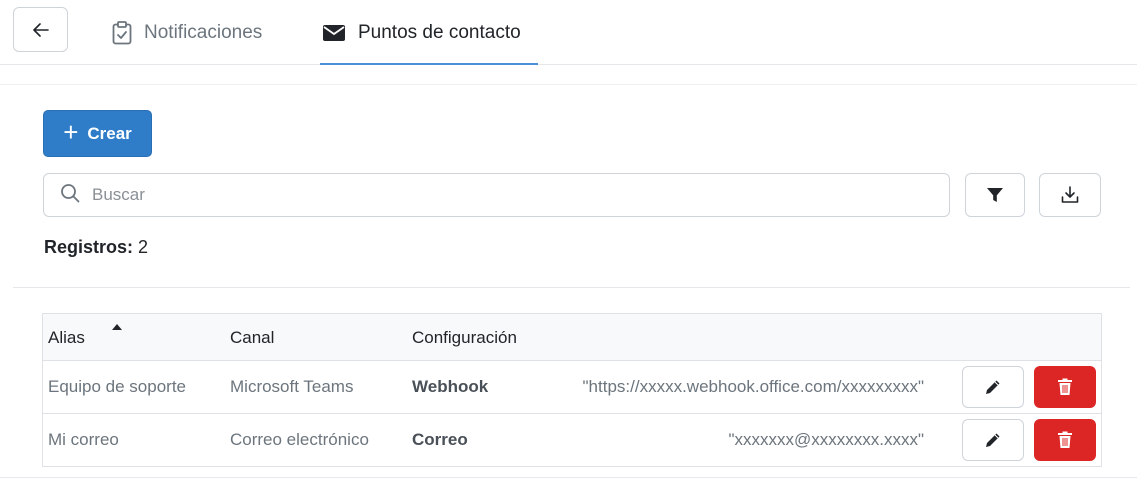 The width and height of the screenshot is (1137, 500). What do you see at coordinates (66, 337) in the screenshot?
I see `column-header-alias-label: Alias` at bounding box center [66, 337].